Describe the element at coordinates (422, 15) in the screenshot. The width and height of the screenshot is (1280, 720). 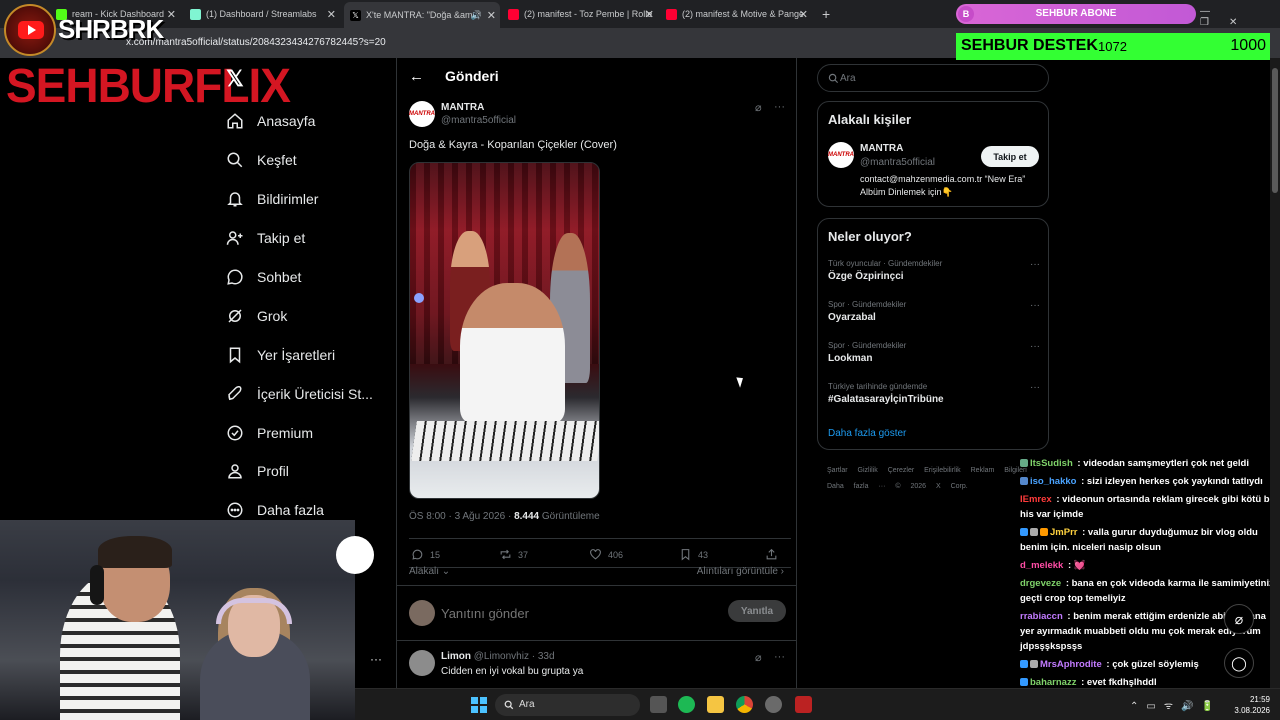
I see `browser-tab-active: 𝕏 X'te MANTRA: "Doğa &amp; 🔊 ✕` at that location.